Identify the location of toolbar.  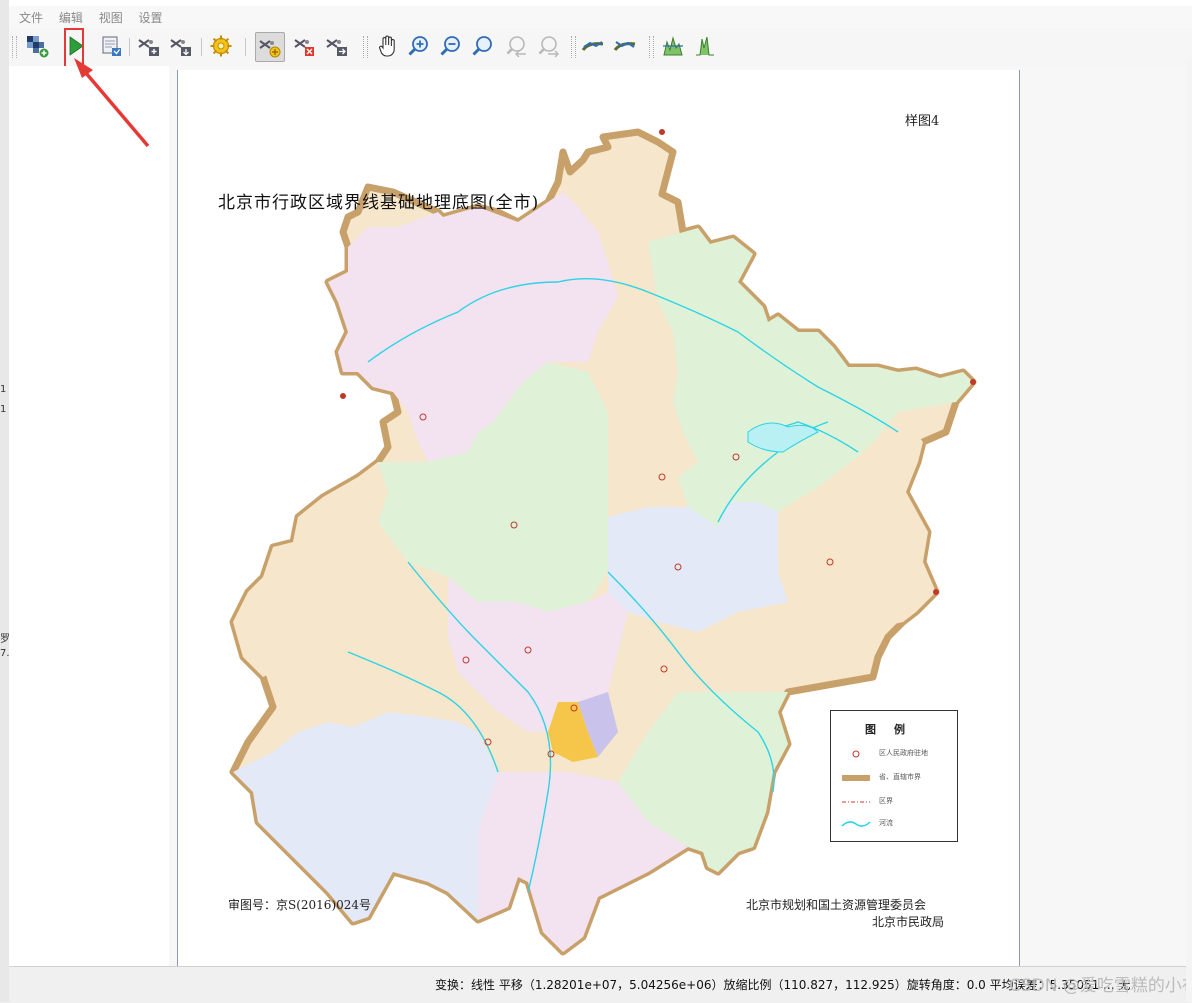
(600, 48).